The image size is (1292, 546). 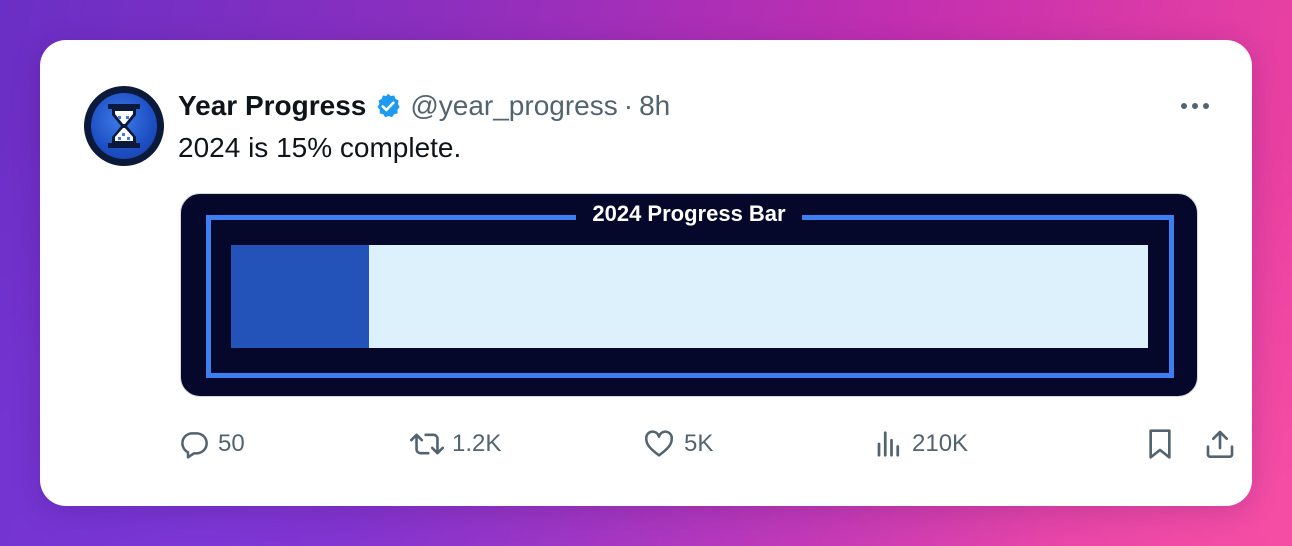 I want to click on hourglass-icon, so click(x=124, y=126).